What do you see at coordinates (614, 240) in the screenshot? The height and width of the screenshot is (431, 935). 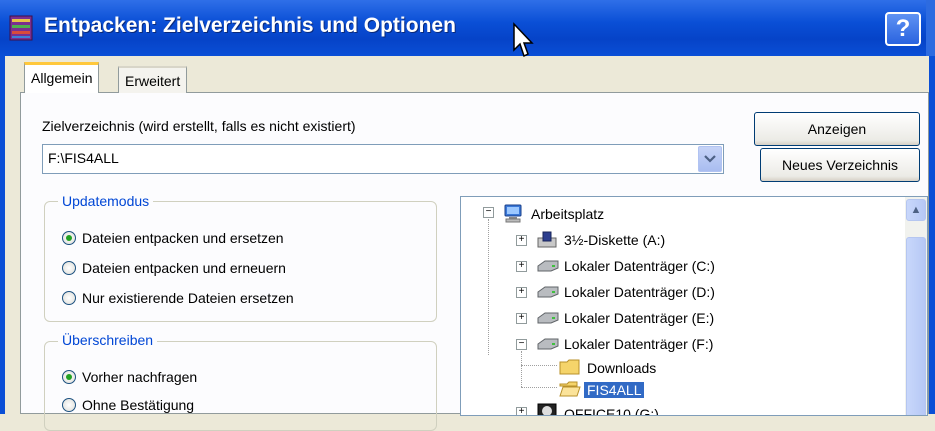 I see `tree-item-floppy: 3½-Diskette (A:)` at bounding box center [614, 240].